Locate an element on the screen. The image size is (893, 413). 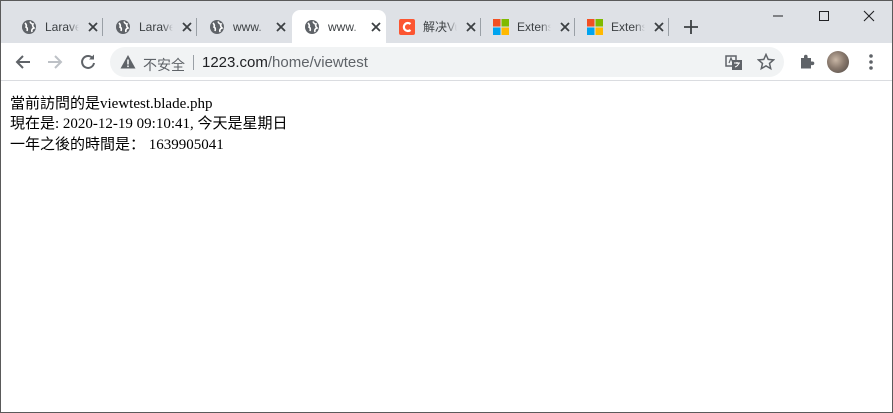
url-path: /home/viewtest is located at coordinates (317, 62).